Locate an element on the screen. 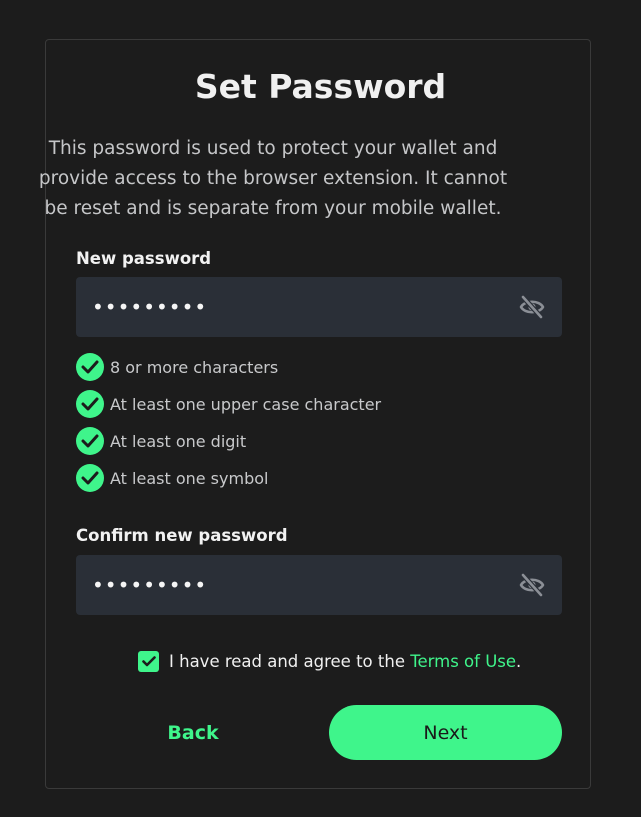 The width and height of the screenshot is (641, 817). page-title: Set Password is located at coordinates (320, 86).